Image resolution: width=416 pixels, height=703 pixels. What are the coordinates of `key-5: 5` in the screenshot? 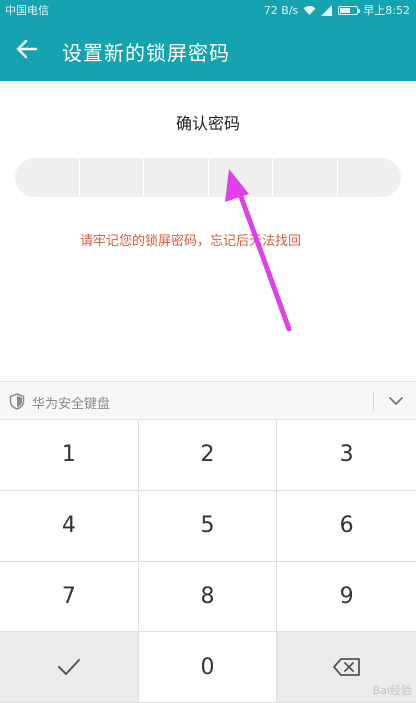 It's located at (208, 526).